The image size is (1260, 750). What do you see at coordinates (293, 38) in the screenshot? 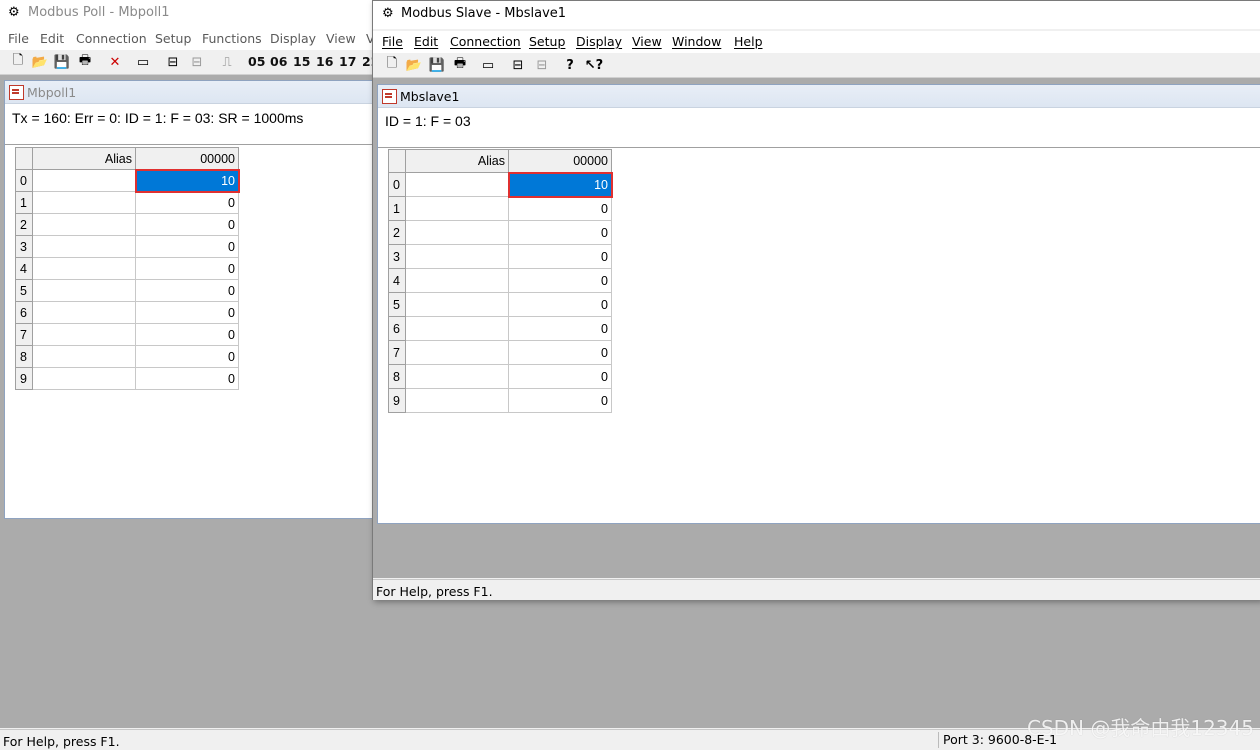
I see `poll-menu-display: Display` at bounding box center [293, 38].